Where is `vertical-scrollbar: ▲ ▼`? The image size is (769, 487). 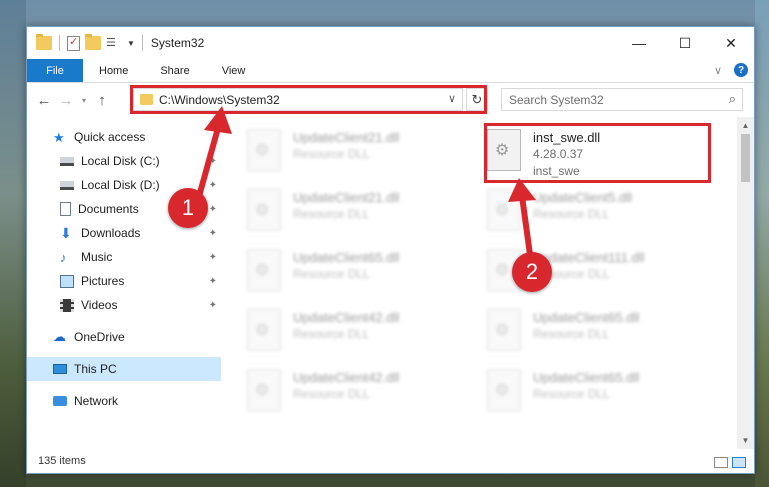
vertical-scrollbar: ▲ ▼ is located at coordinates (745, 283).